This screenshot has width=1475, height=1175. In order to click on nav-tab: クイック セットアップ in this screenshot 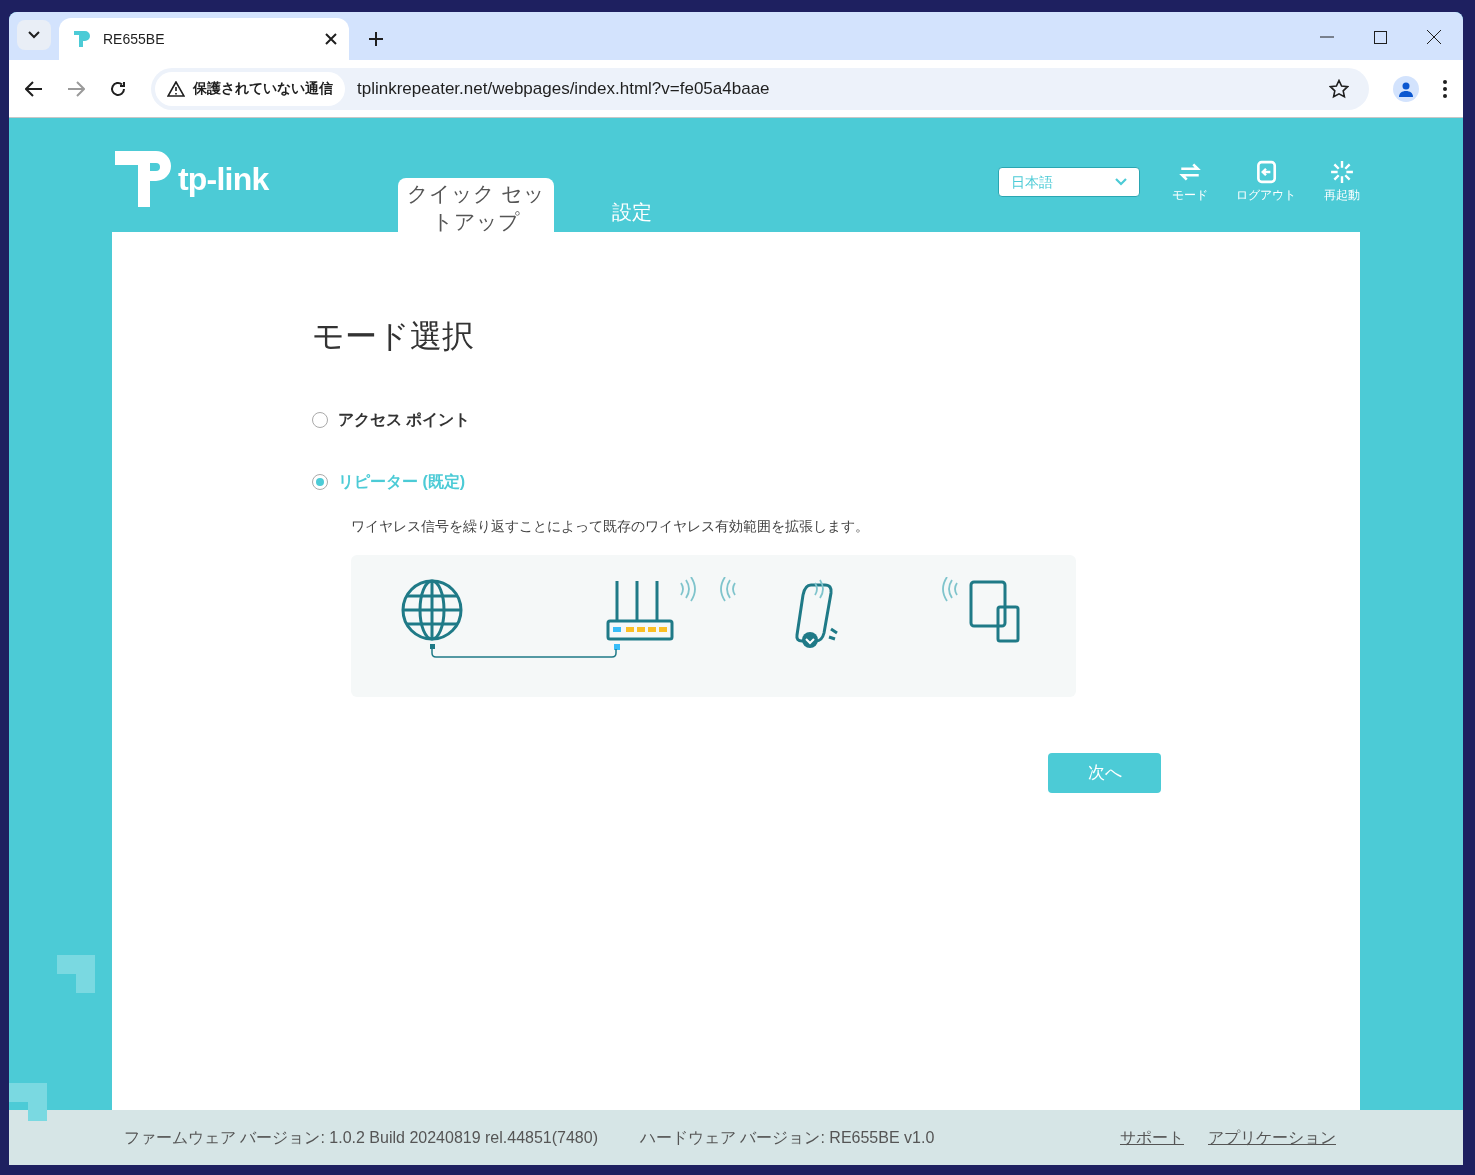, I will do `click(476, 205)`.